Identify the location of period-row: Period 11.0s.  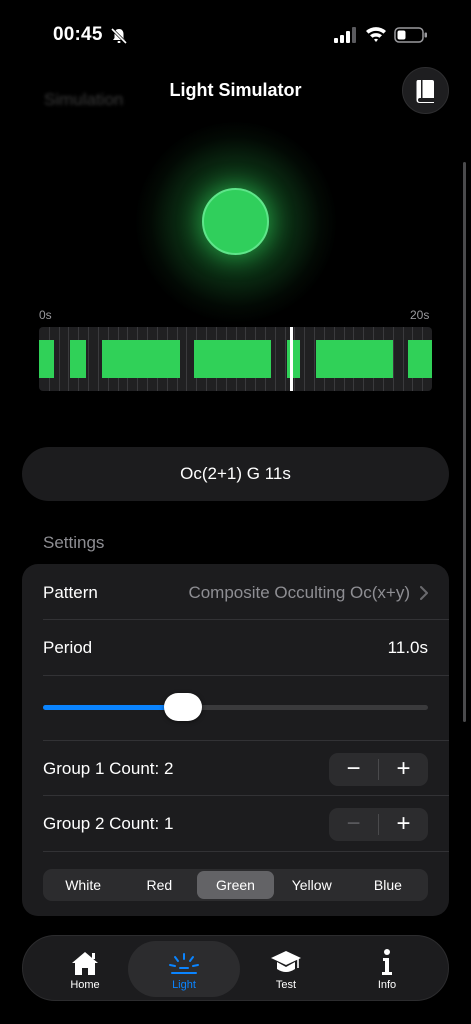
(235, 647).